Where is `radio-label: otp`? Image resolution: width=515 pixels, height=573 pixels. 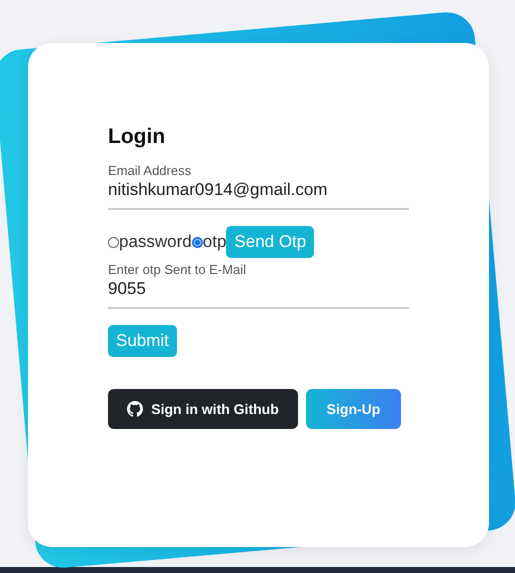
radio-label: otp is located at coordinates (214, 242).